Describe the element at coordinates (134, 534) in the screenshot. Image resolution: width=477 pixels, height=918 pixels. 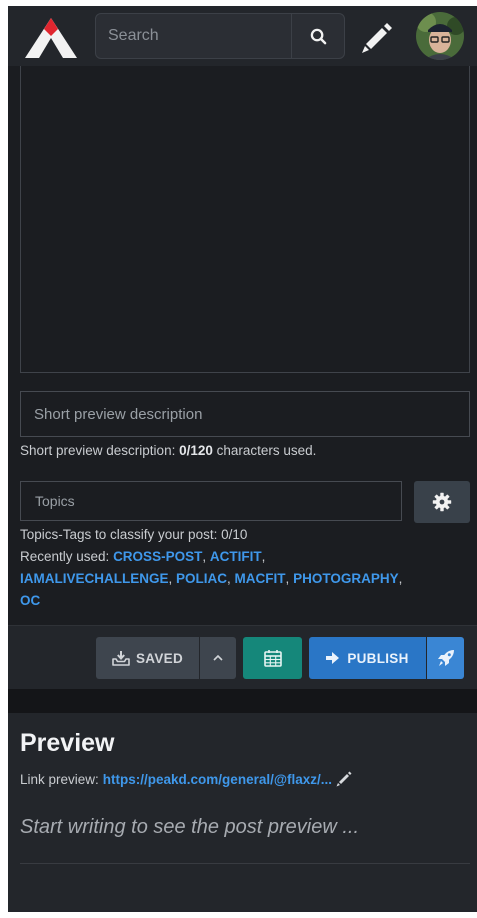
I see `topics-counter: Topics-Tags to classify your post: 0/10` at that location.